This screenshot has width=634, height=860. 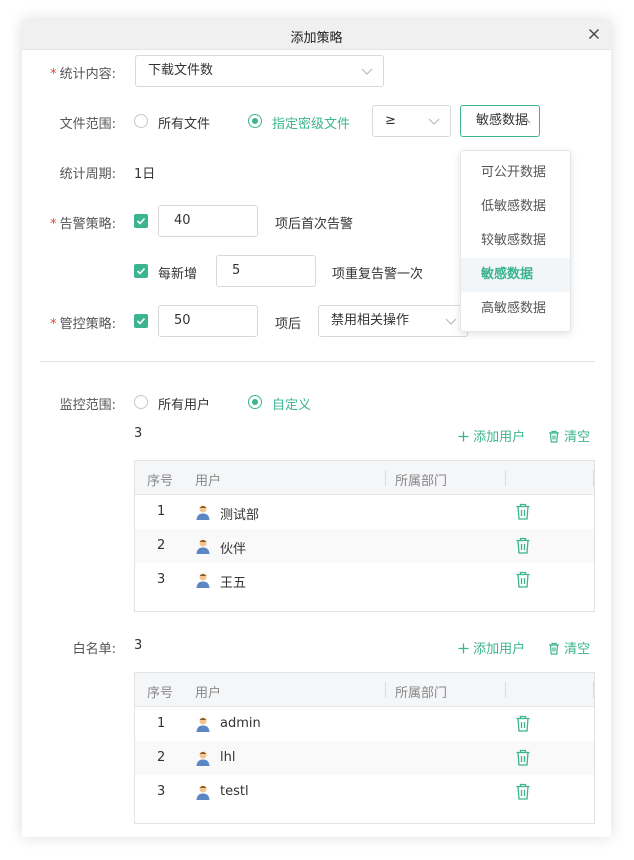 I want to click on whitelist-clear-button: 清空, so click(x=569, y=647).